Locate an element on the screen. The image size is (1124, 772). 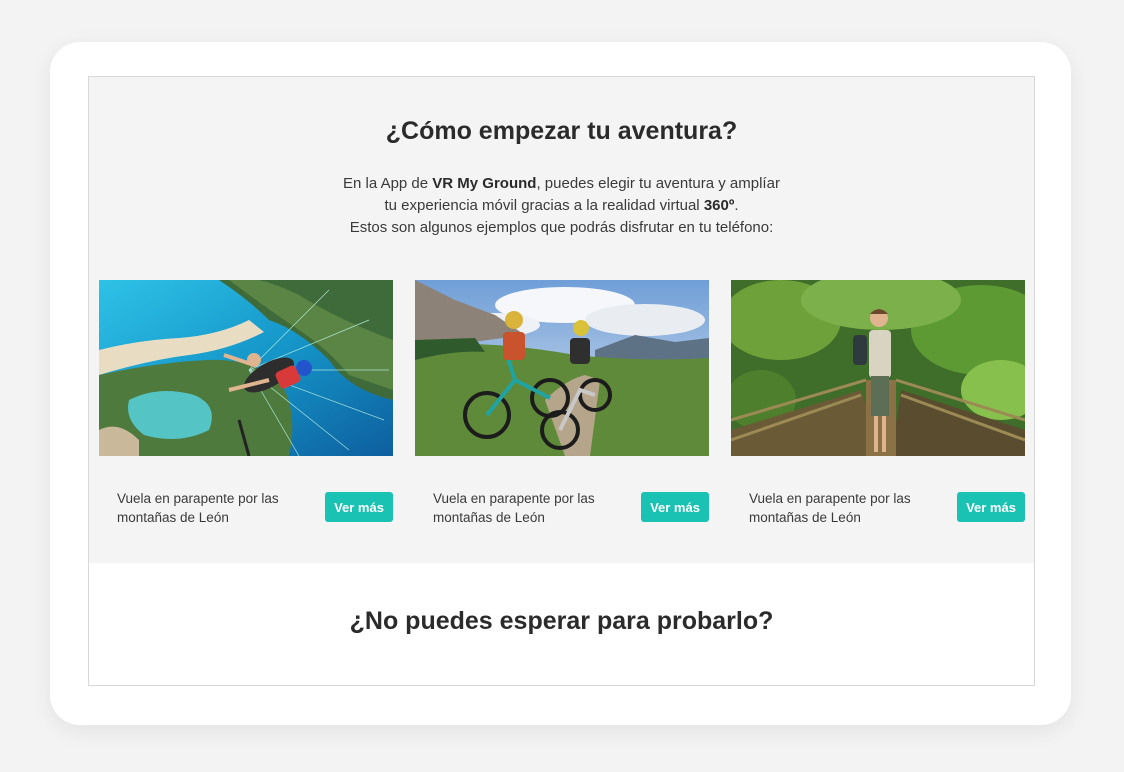
mountain-biking-photo is located at coordinates (562, 368).